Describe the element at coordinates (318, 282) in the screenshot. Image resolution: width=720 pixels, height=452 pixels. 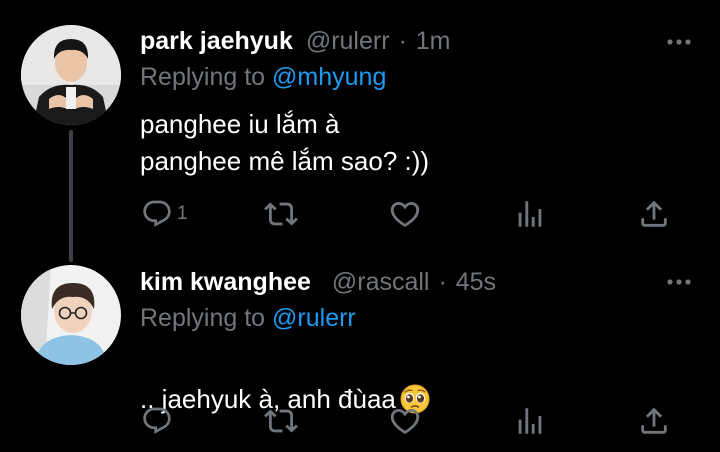
I see `tweet-header: kim kwanghee @rascall · 45s` at that location.